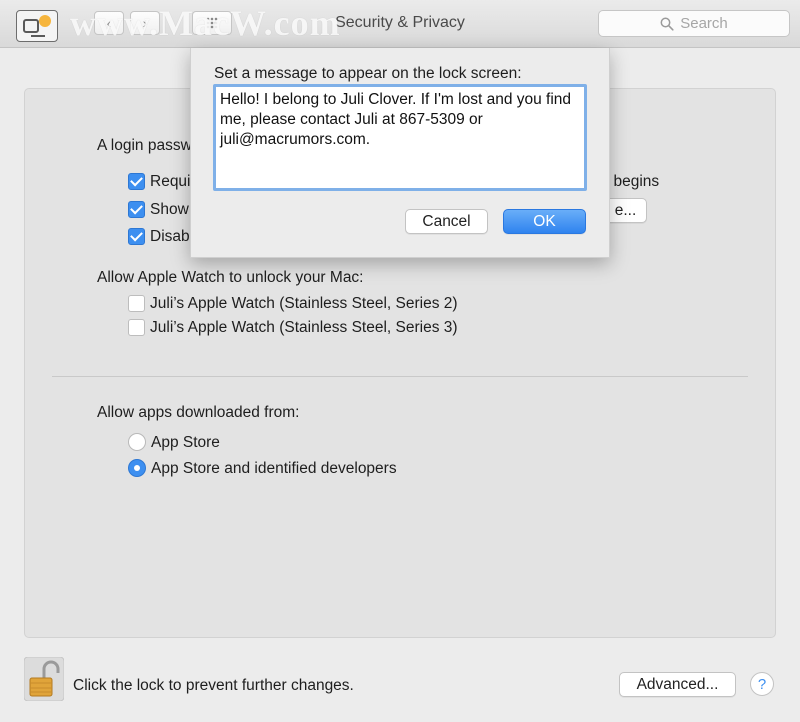 The image size is (800, 722). I want to click on after-sleep-label-partial: r begins, so click(632, 181).